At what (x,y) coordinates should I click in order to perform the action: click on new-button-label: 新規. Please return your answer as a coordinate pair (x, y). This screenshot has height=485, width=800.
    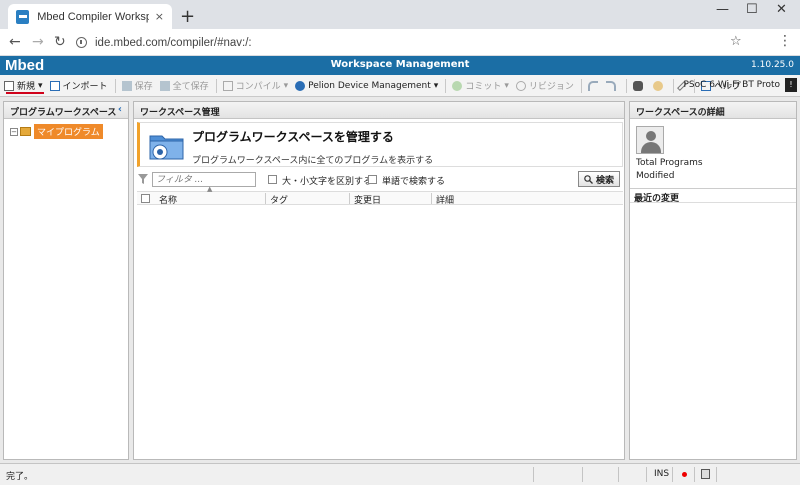
    Looking at the image, I should click on (26, 87).